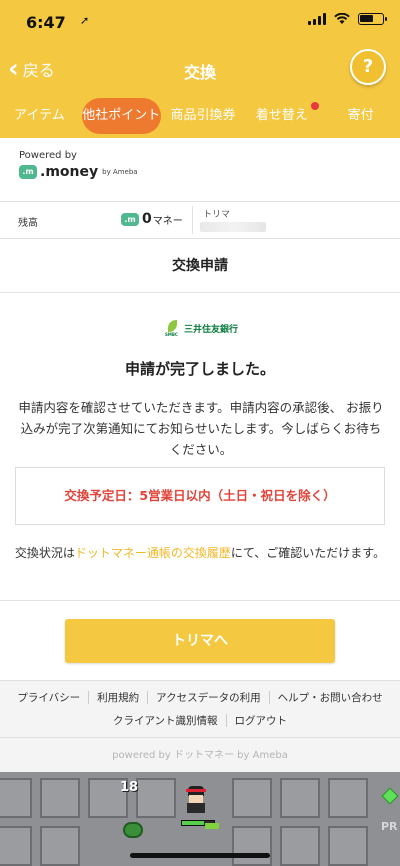 The image size is (400, 866). Describe the element at coordinates (171, 334) in the screenshot. I see `bank-mark-text: SMBC` at that location.